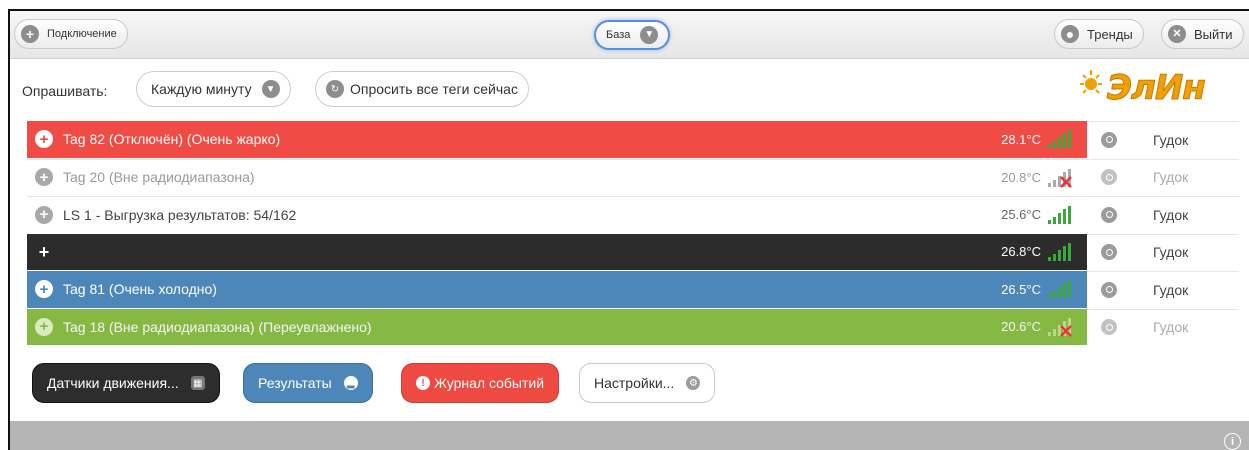  I want to click on tag-row: + Tag 81 (Очень холодно) 26.5°C Гудок, so click(633, 290).